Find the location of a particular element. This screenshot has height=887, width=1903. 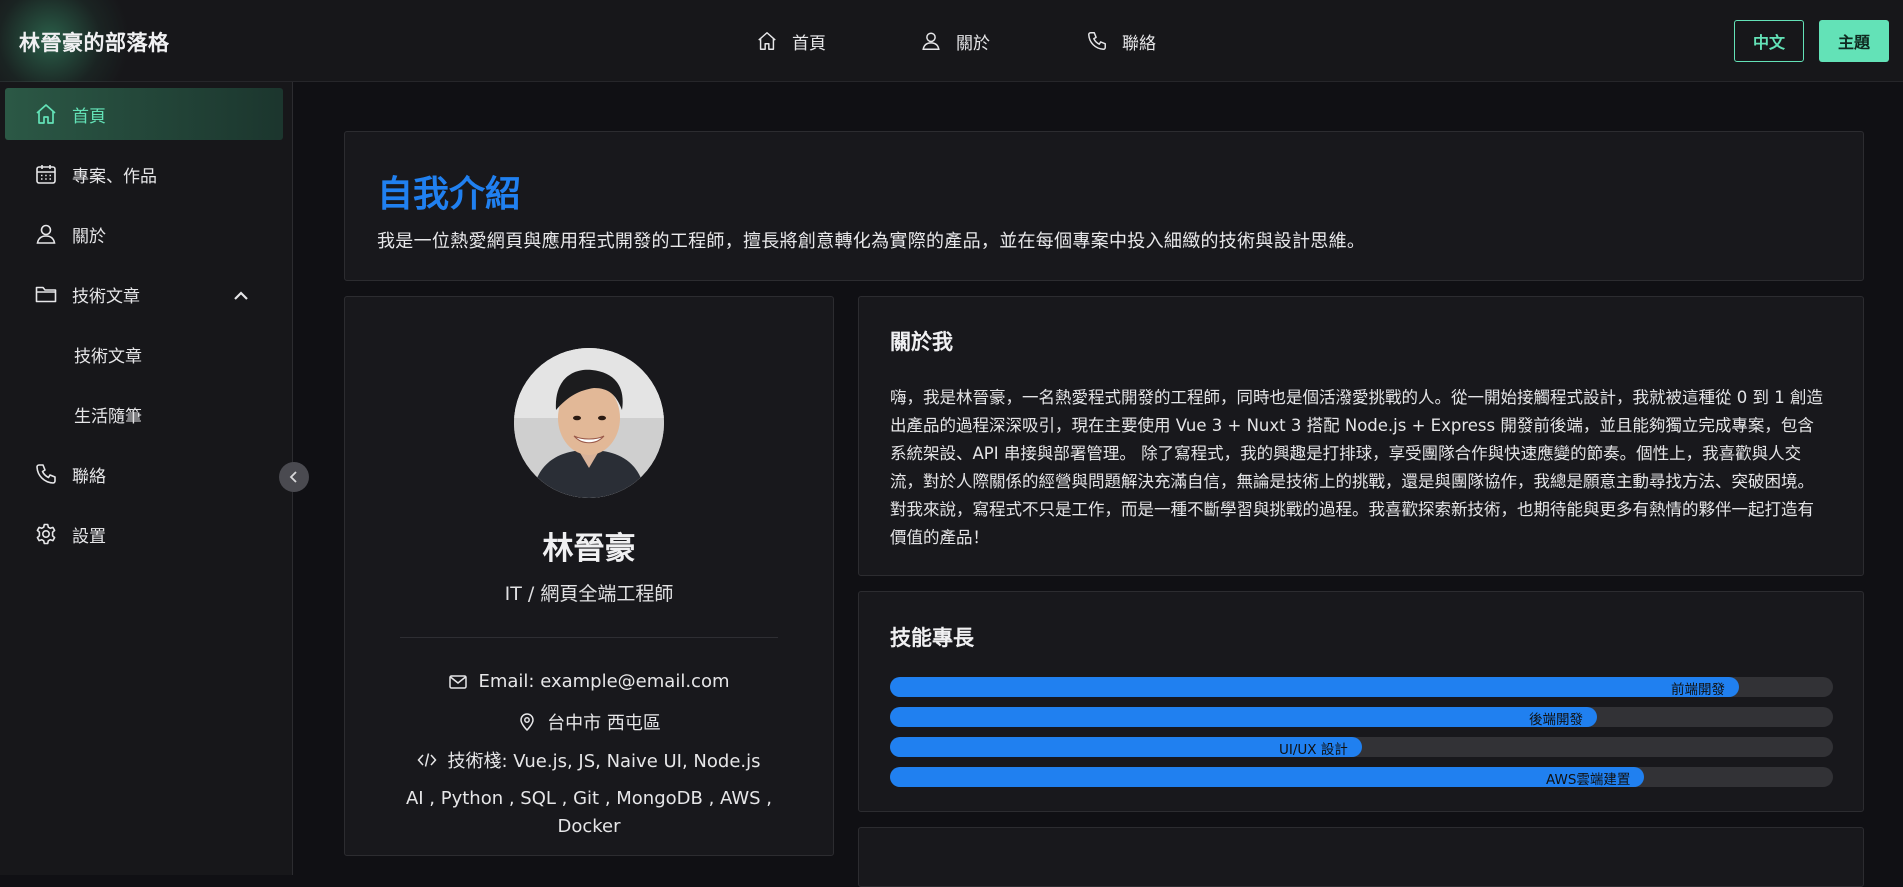

sidebar-item-home: 首頁 is located at coordinates (144, 114).